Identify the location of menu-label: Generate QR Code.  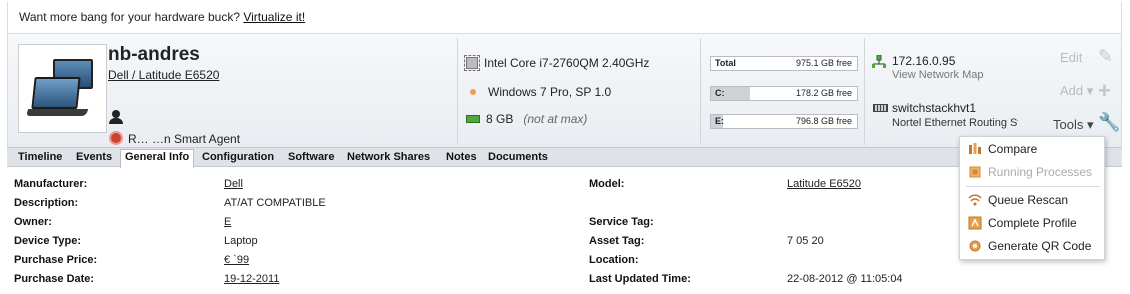
(1040, 246).